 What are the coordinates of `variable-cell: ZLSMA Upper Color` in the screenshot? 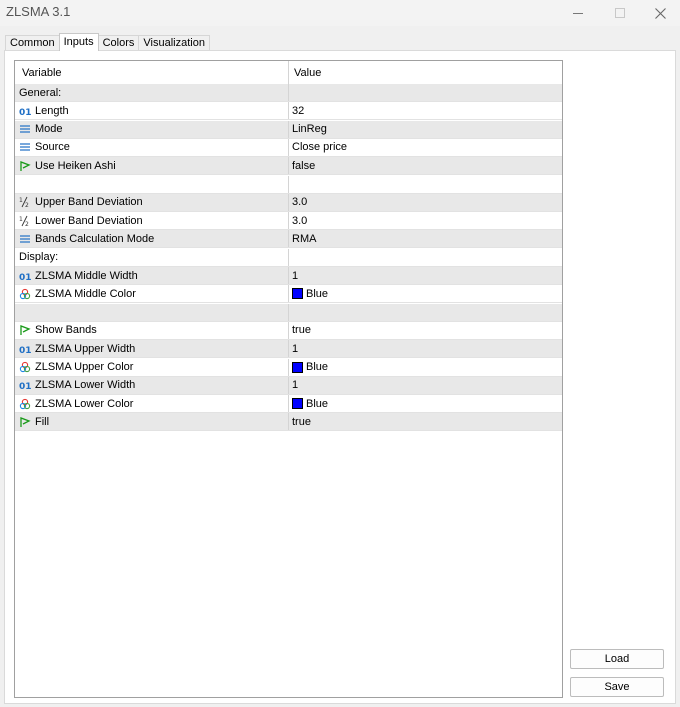 It's located at (152, 367).